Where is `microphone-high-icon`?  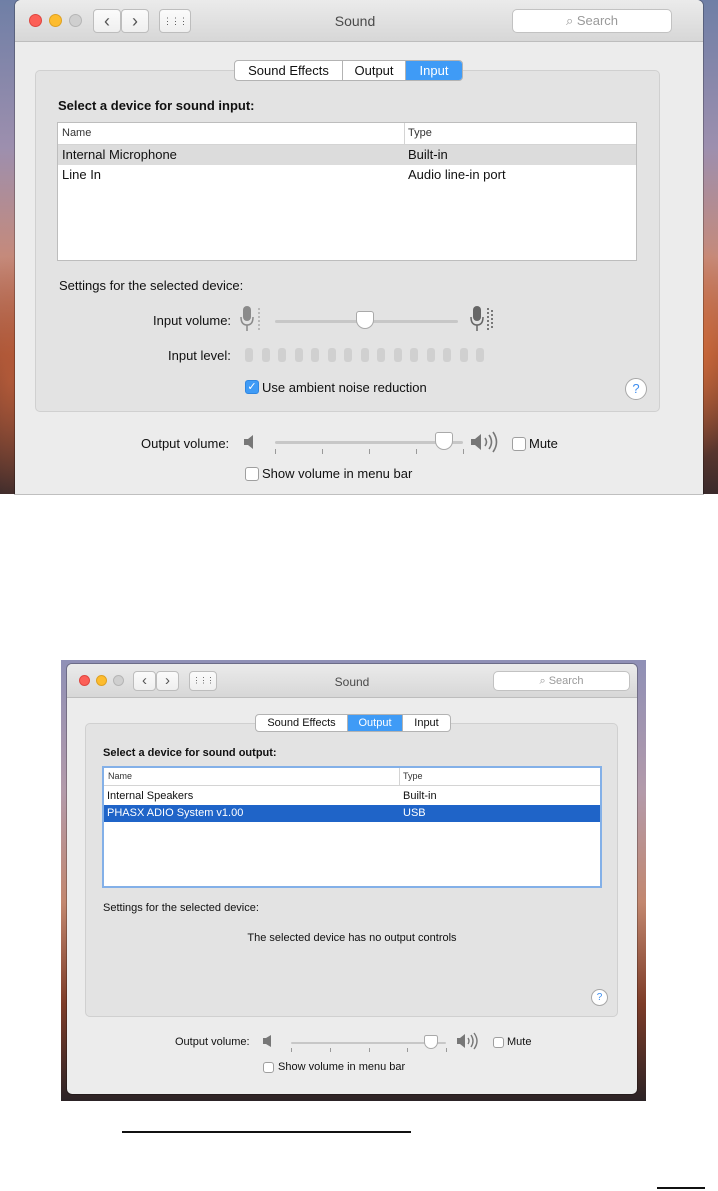 microphone-high-icon is located at coordinates (482, 319).